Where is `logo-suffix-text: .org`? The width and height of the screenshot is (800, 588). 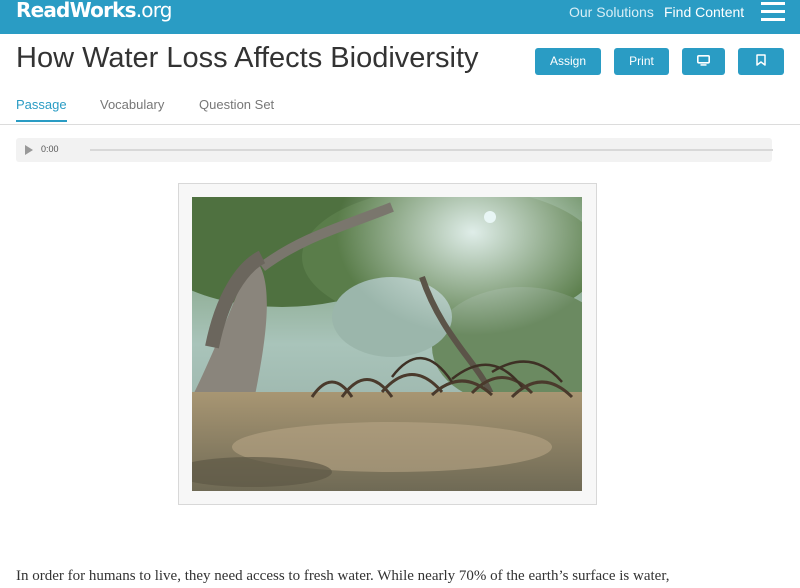
logo-suffix-text: .org is located at coordinates (154, 11).